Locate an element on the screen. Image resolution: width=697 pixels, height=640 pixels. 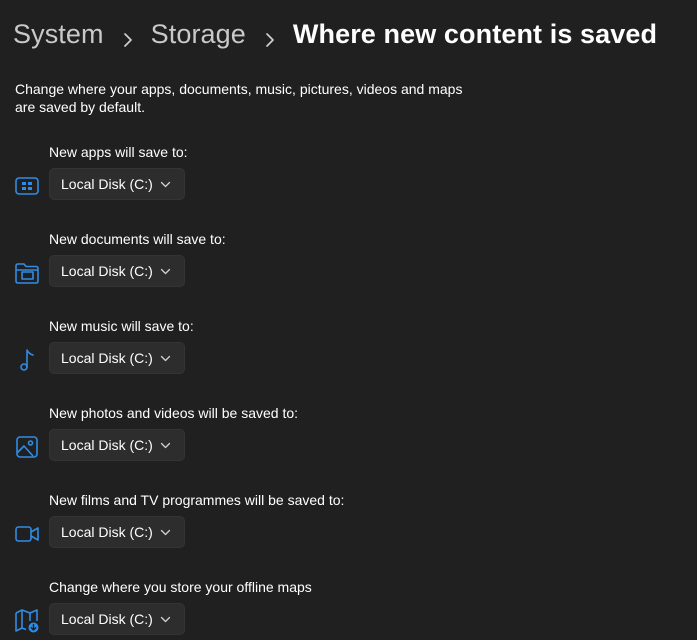
breadcrumb-system: System is located at coordinates (58, 34).